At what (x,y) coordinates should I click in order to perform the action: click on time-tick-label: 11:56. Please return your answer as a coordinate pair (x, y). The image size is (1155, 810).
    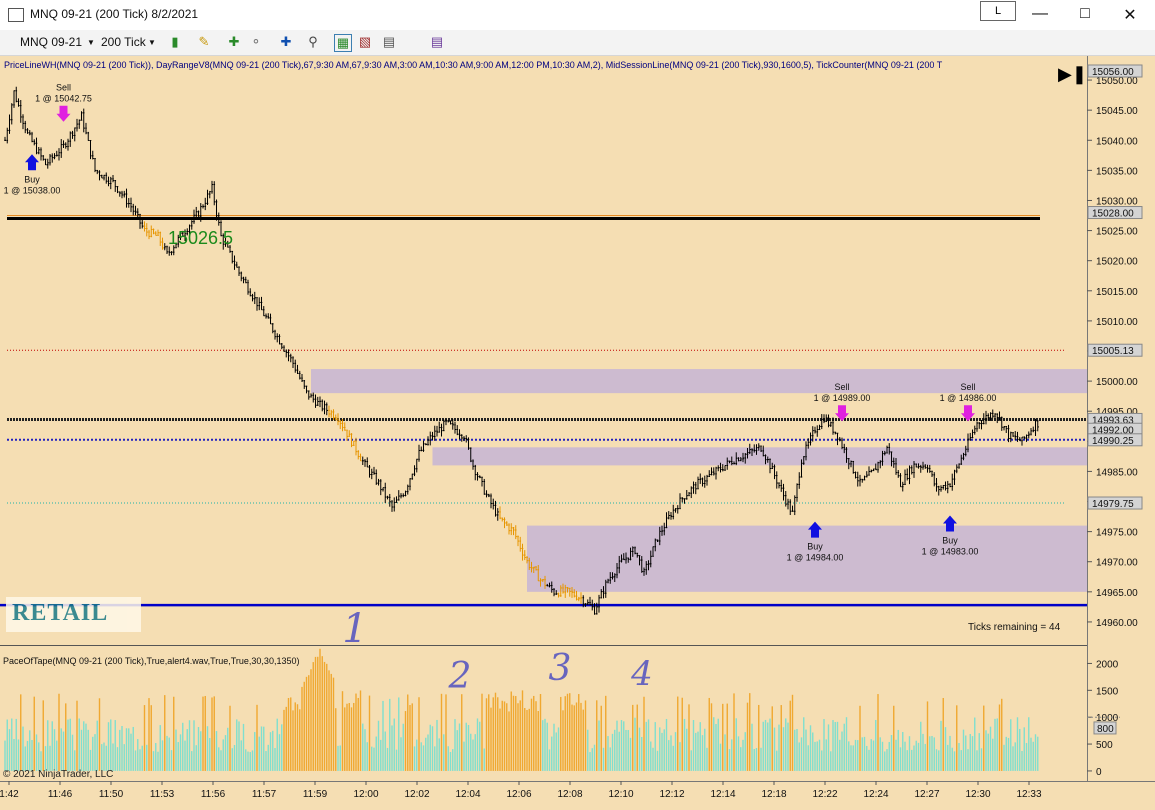
    Looking at the image, I should click on (213, 794).